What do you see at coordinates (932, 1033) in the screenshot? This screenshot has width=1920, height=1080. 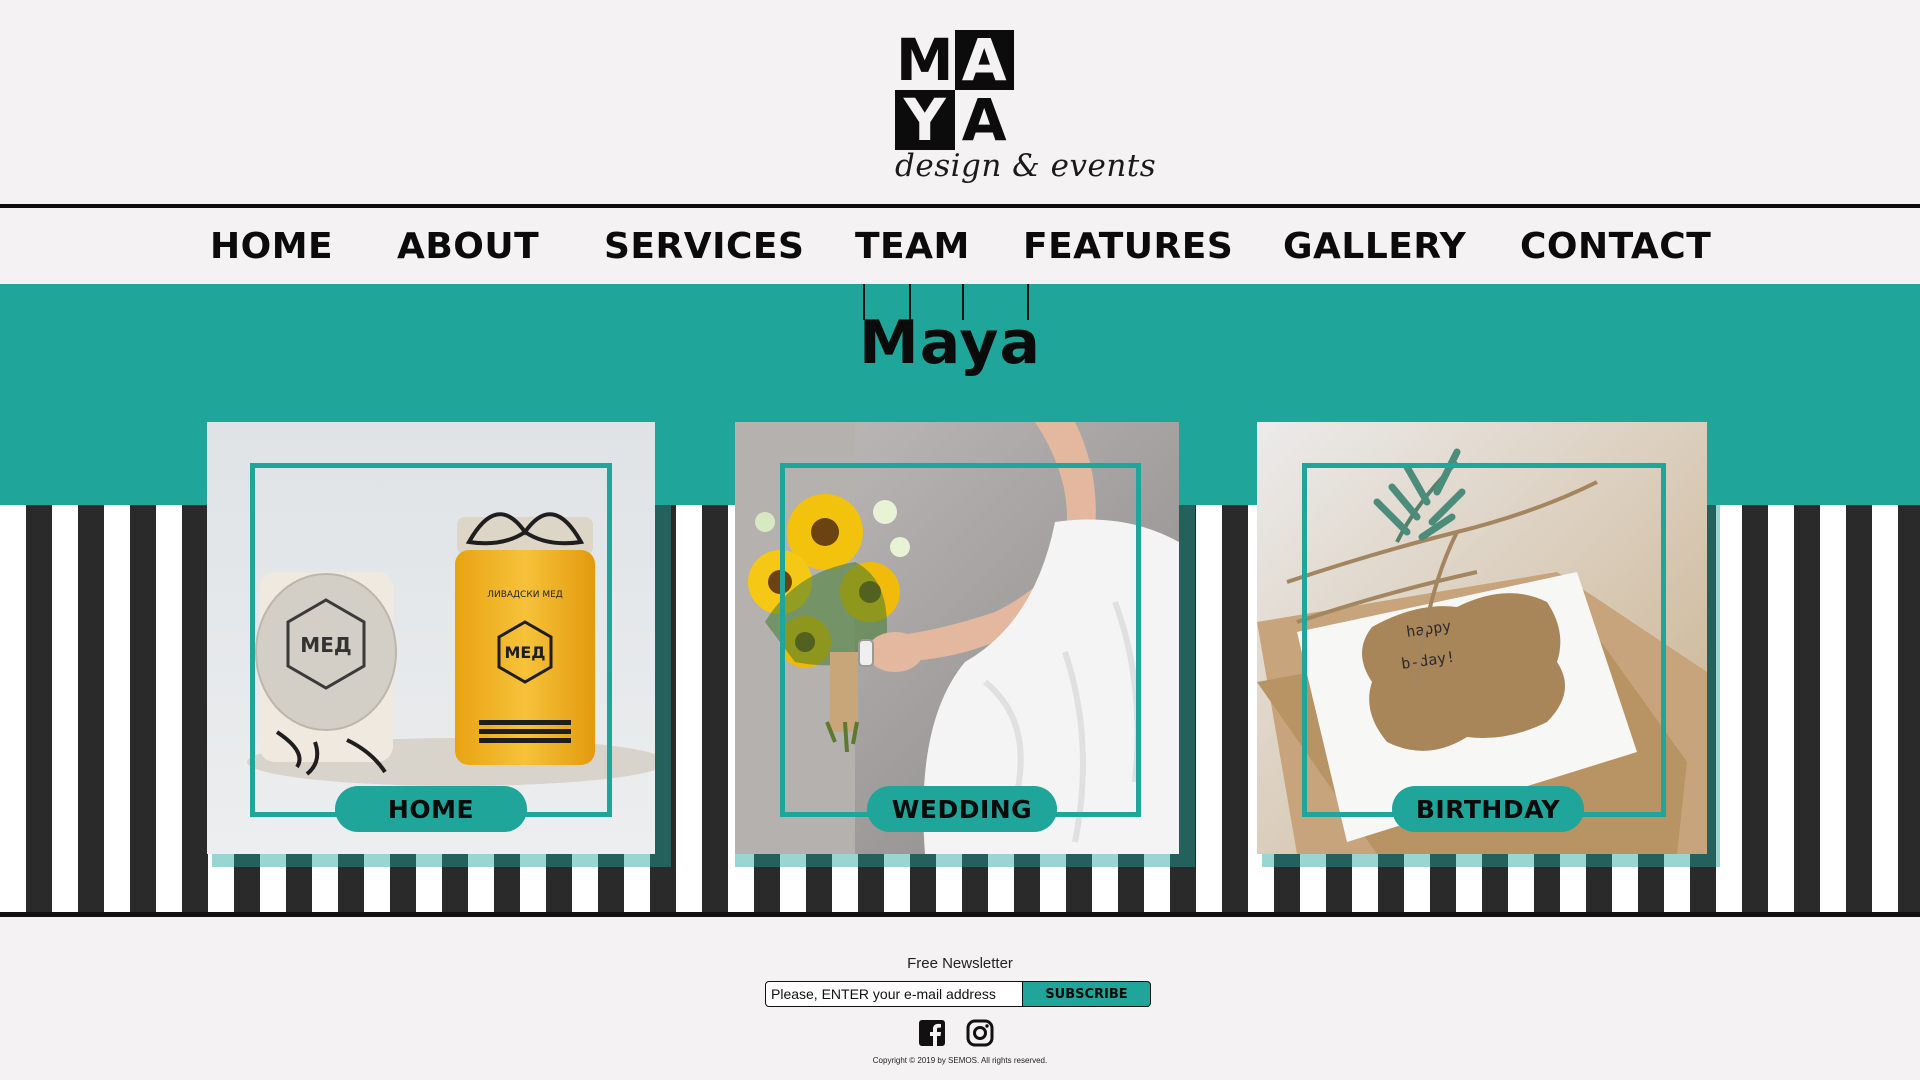 I see `facebook-icon` at bounding box center [932, 1033].